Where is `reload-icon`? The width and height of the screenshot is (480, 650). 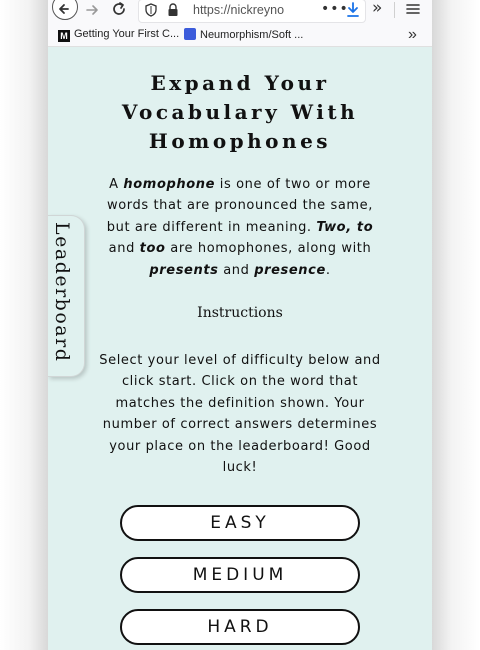
reload-icon is located at coordinates (119, 9).